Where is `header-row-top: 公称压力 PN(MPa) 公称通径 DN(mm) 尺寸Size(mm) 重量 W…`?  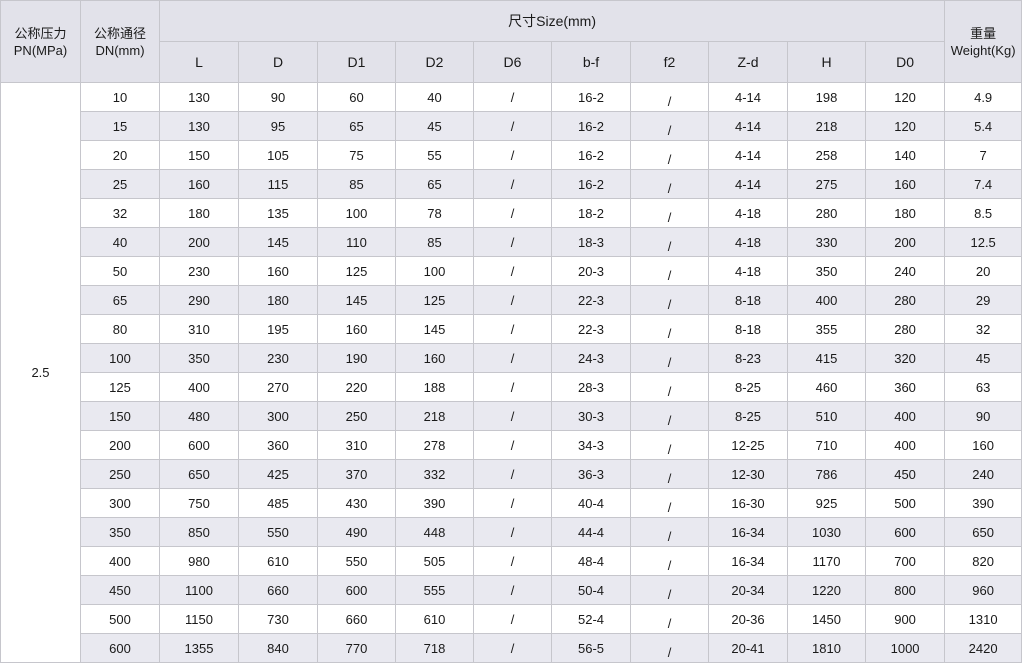 header-row-top: 公称压力 PN(MPa) 公称通径 DN(mm) 尺寸Size(mm) 重量 W… is located at coordinates (511, 41).